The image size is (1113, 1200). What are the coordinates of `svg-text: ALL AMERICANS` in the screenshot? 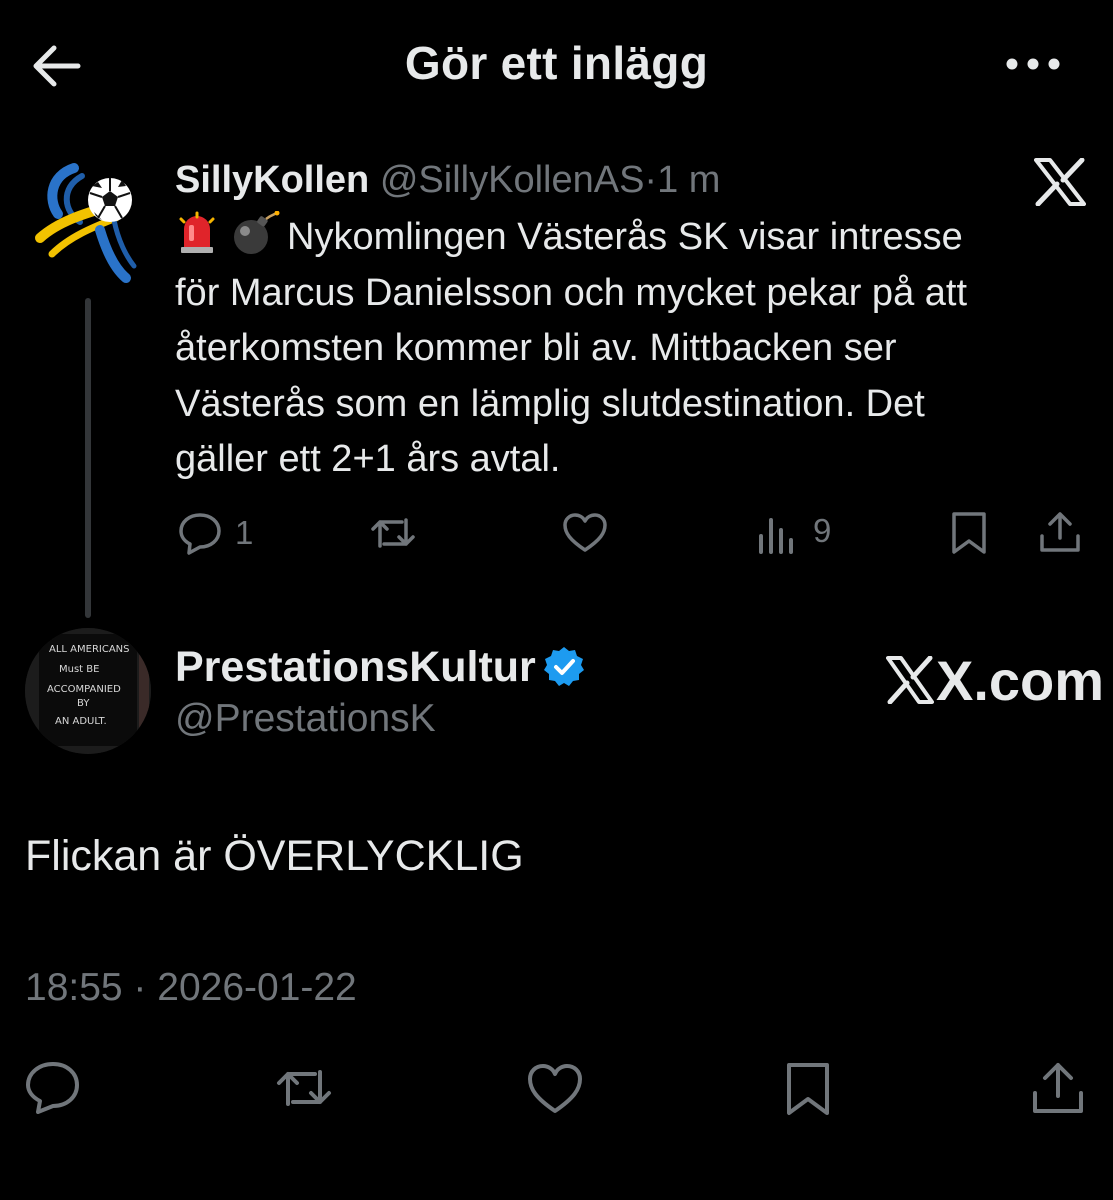 It's located at (89, 649).